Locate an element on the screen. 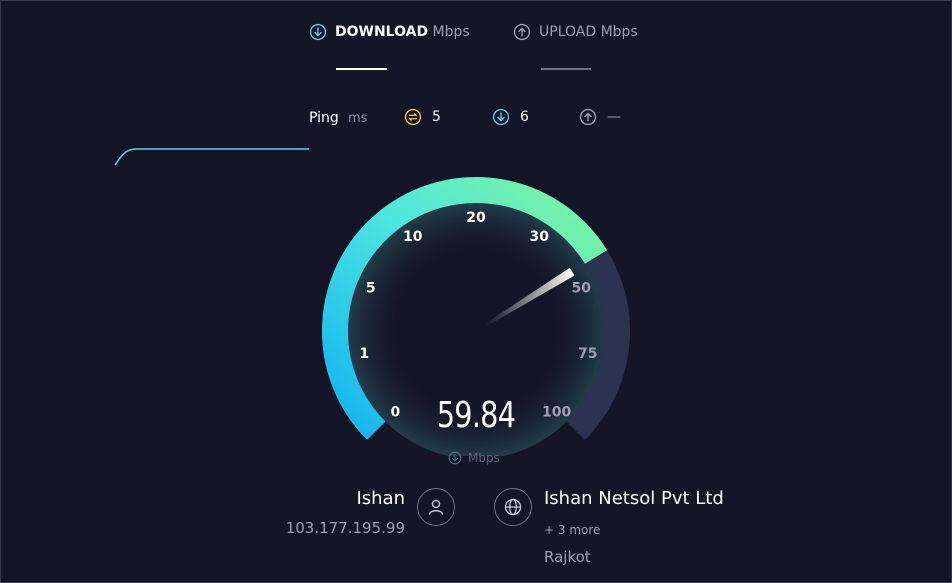 Image resolution: width=952 pixels, height=583 pixels. gauge-tick-label: 75 is located at coordinates (587, 354).